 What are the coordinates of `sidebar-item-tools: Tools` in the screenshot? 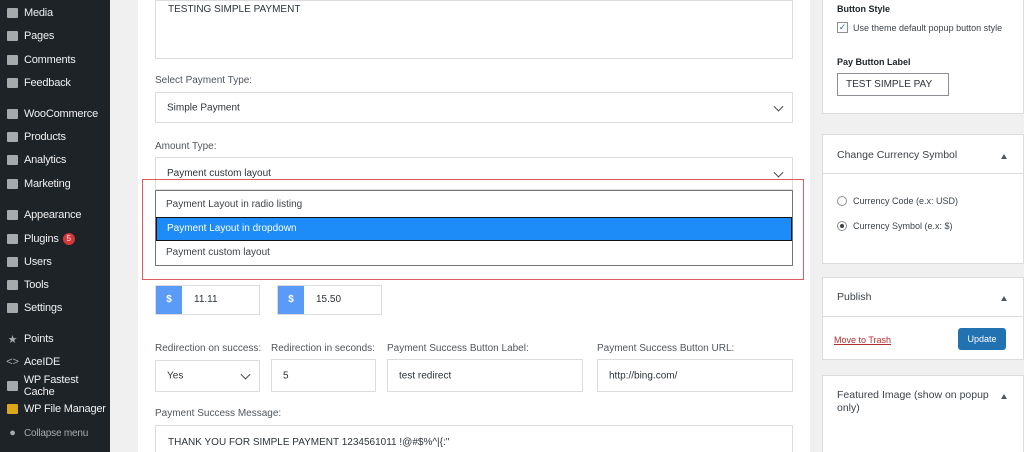 It's located at (55, 285).